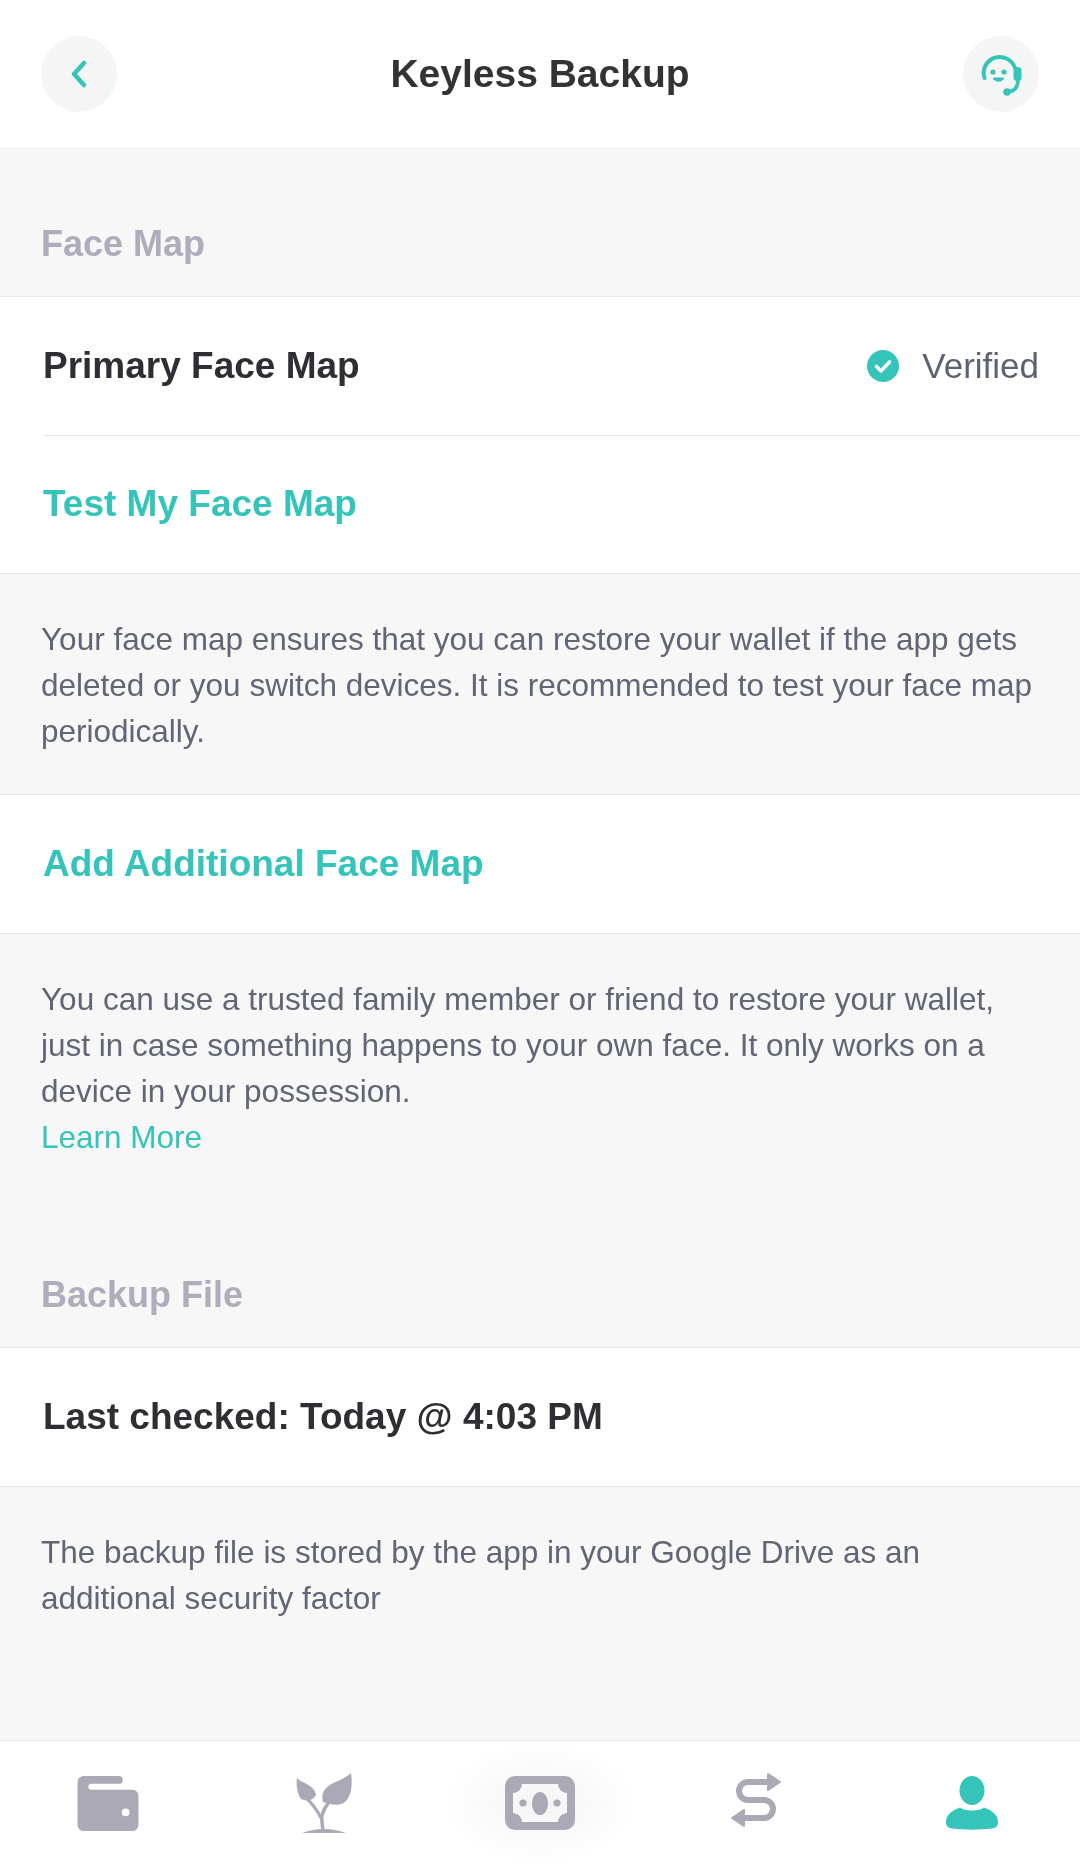 The height and width of the screenshot is (1865, 1080). I want to click on back-icon, so click(79, 74).